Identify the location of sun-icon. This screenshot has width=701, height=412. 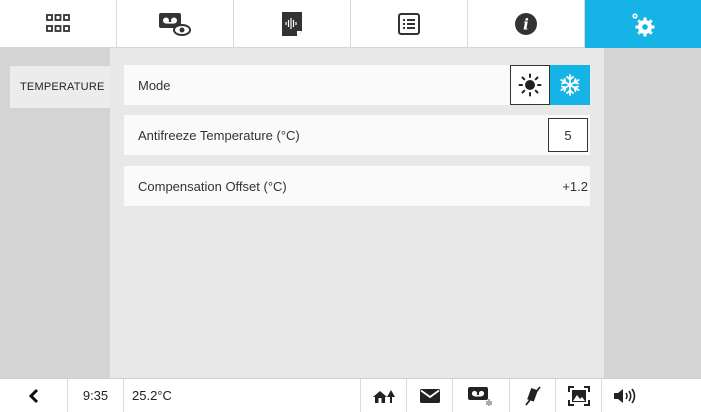
(530, 85).